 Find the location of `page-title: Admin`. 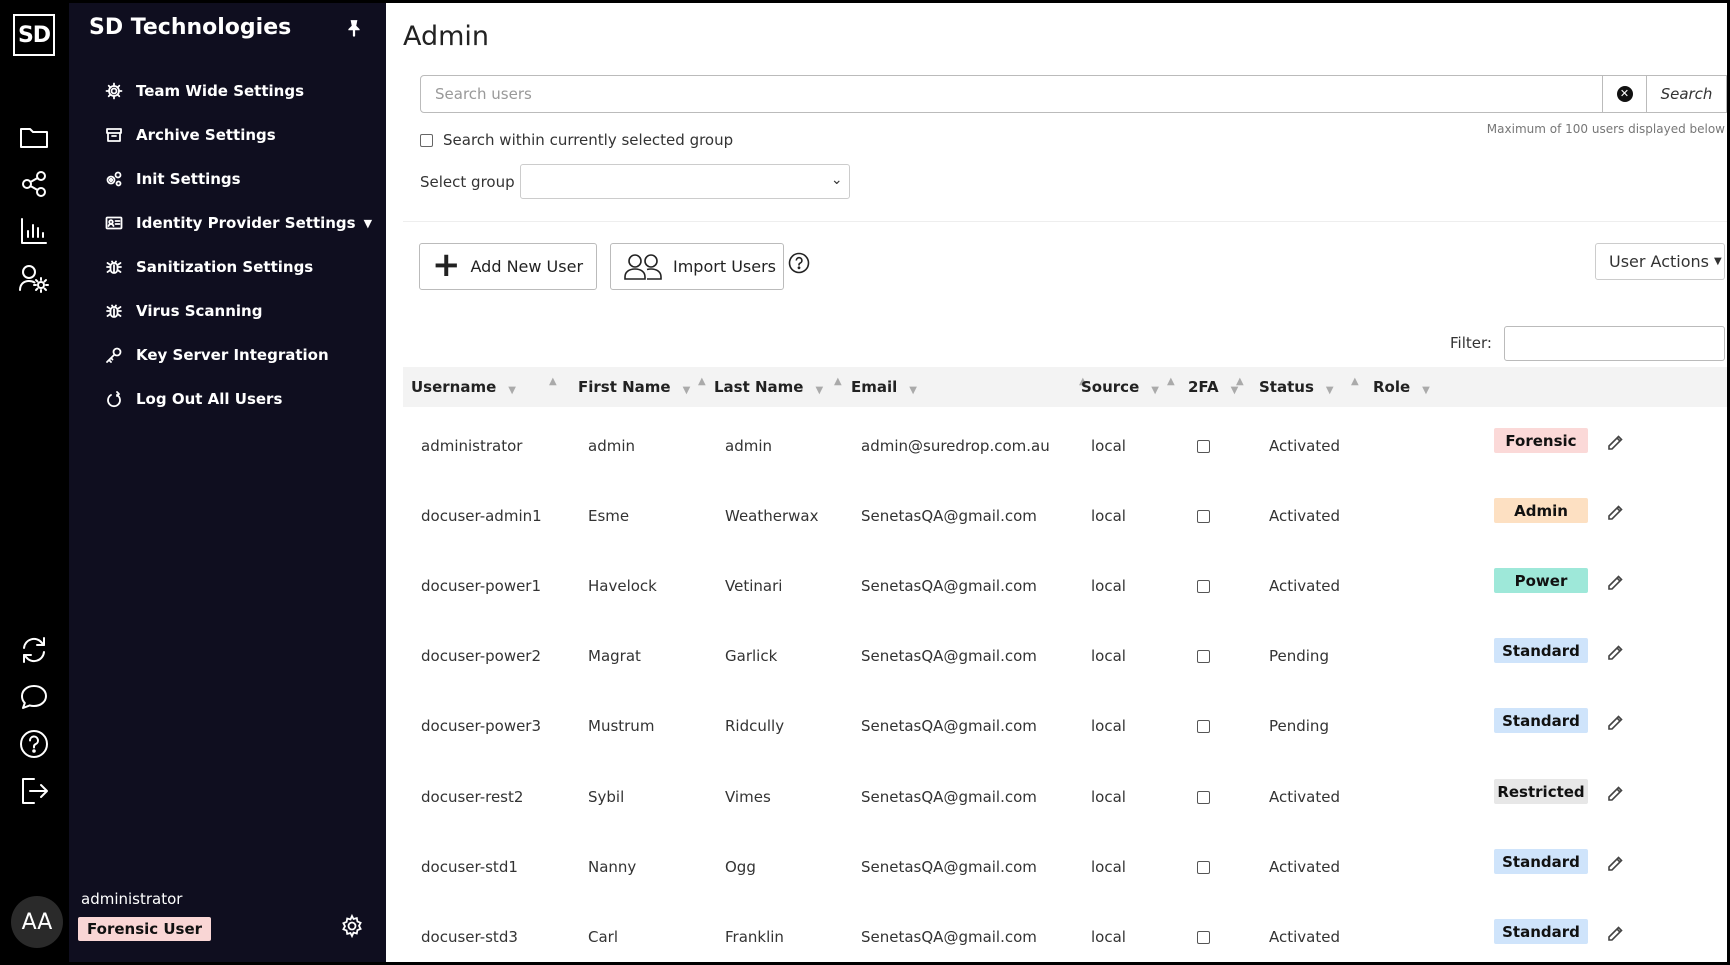

page-title: Admin is located at coordinates (446, 36).